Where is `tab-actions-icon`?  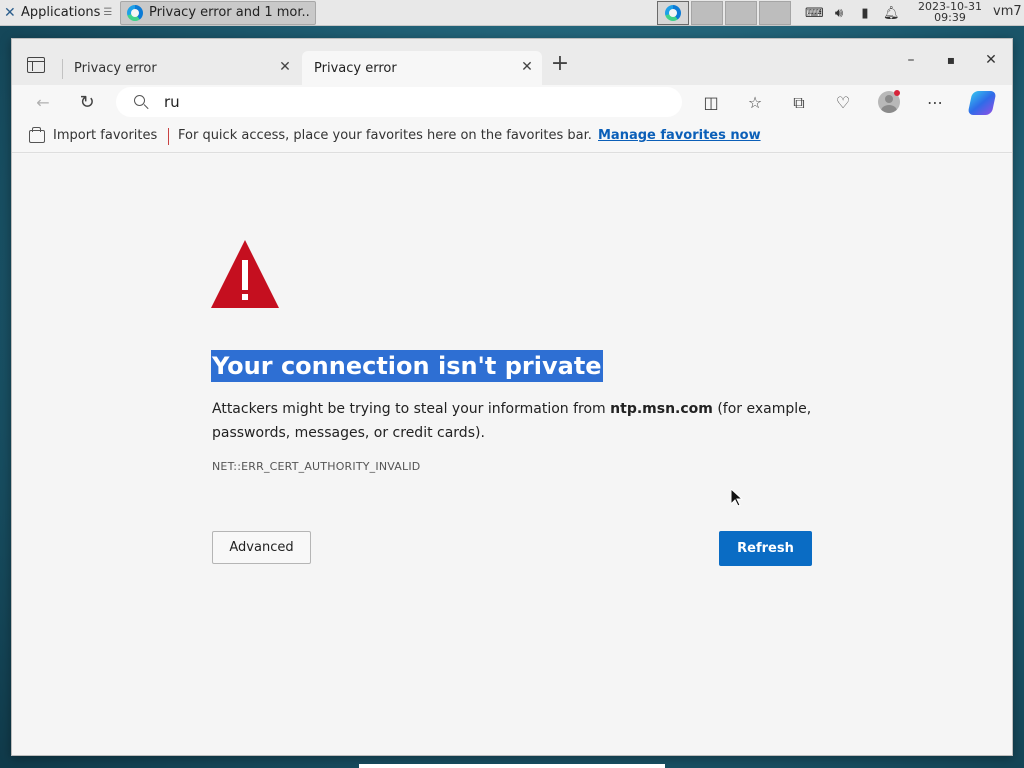
tab-actions-icon is located at coordinates (36, 65).